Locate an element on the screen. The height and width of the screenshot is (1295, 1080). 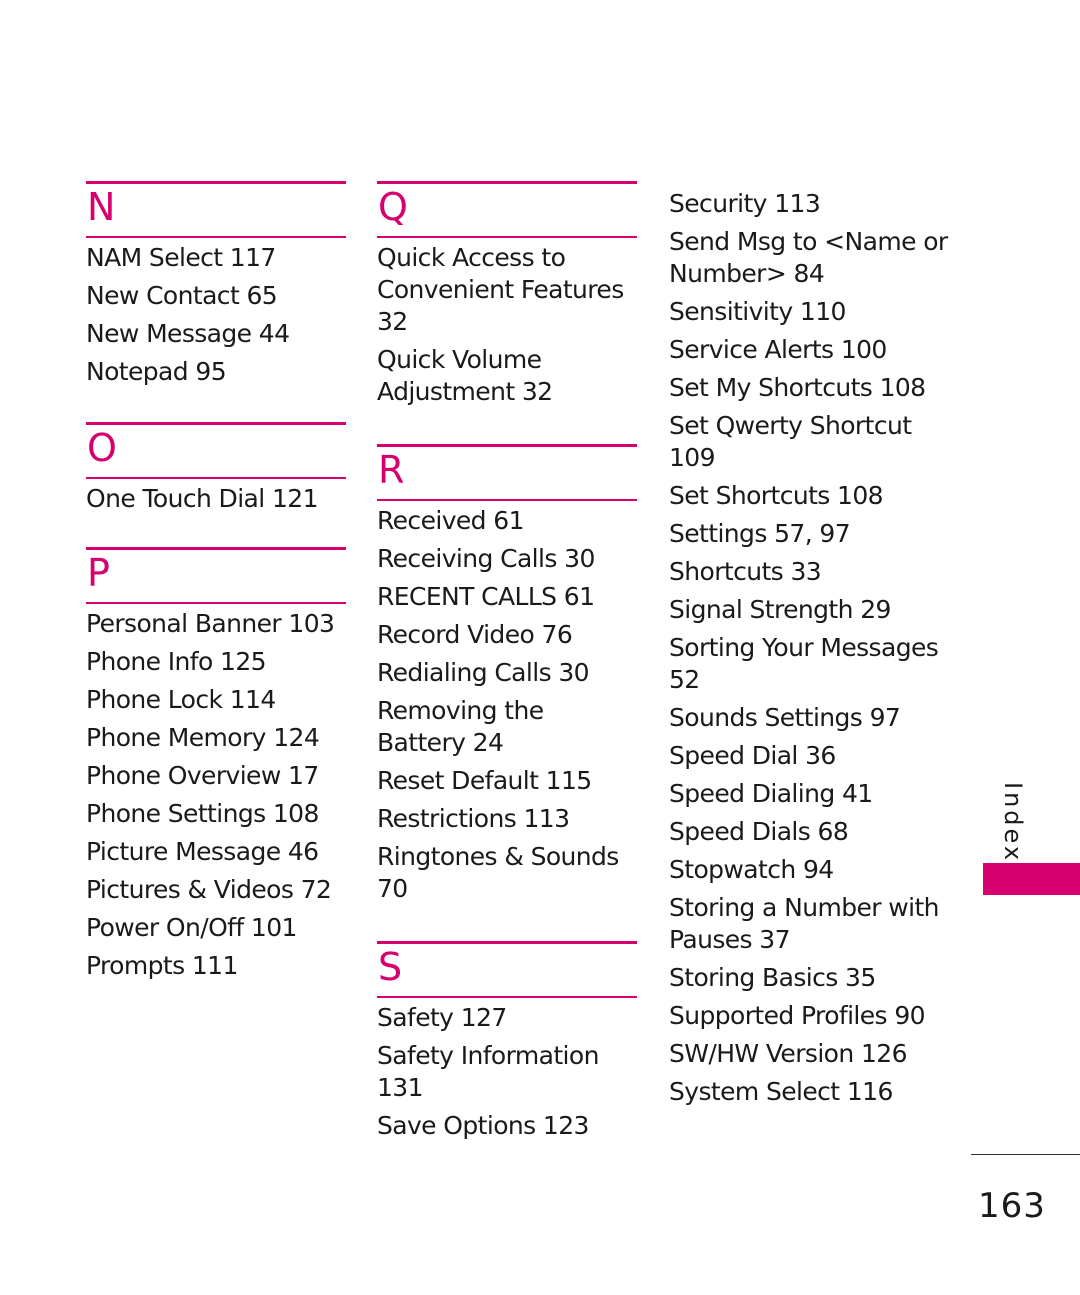
index-entry: Save Options 123 is located at coordinates (483, 1125).